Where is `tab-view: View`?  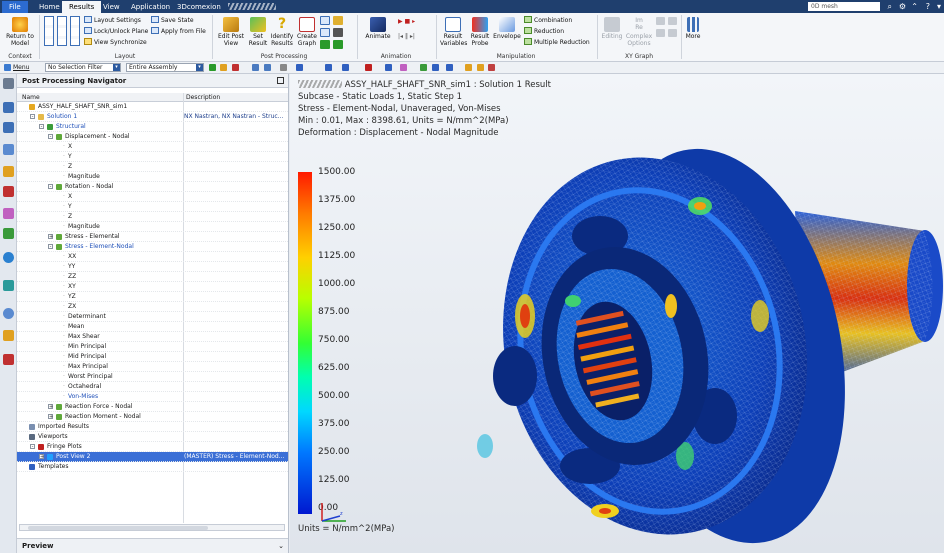
tab-view: View is located at coordinates (111, 7).